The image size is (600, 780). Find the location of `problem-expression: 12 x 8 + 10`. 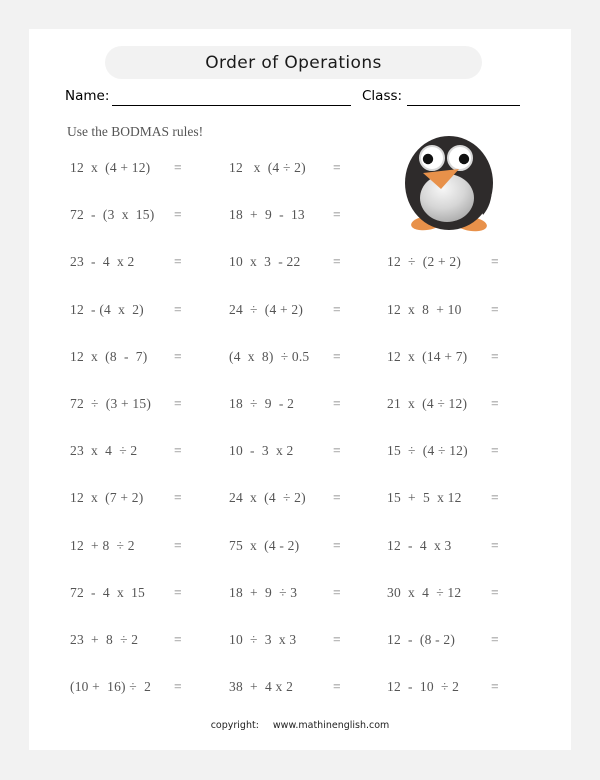

problem-expression: 12 x 8 + 10 is located at coordinates (424, 309).